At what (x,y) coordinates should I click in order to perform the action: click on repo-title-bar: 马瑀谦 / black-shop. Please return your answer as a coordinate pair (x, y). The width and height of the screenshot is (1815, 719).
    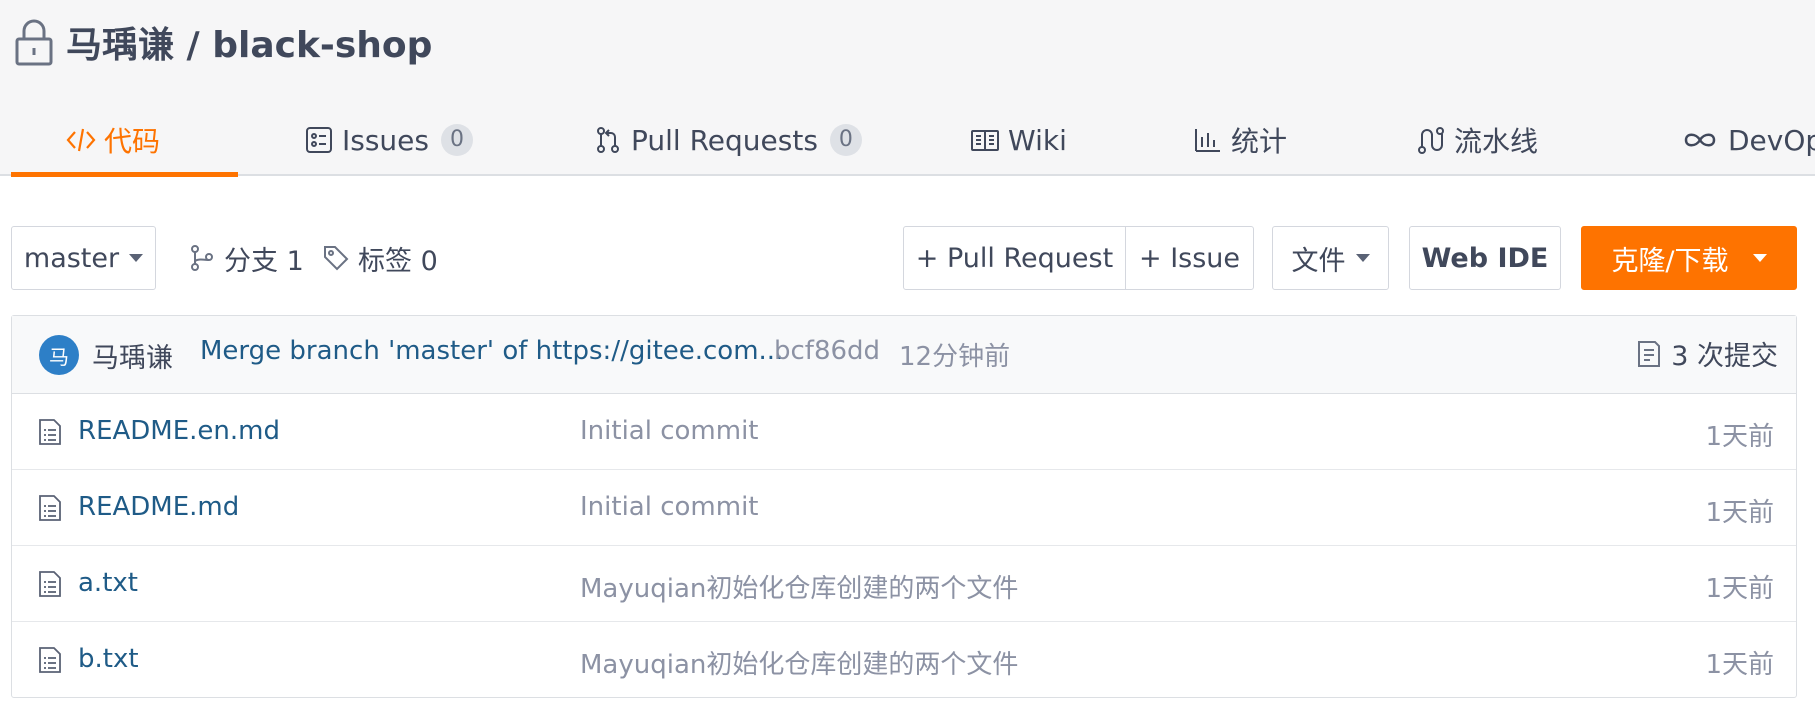
    Looking at the image, I should click on (223, 42).